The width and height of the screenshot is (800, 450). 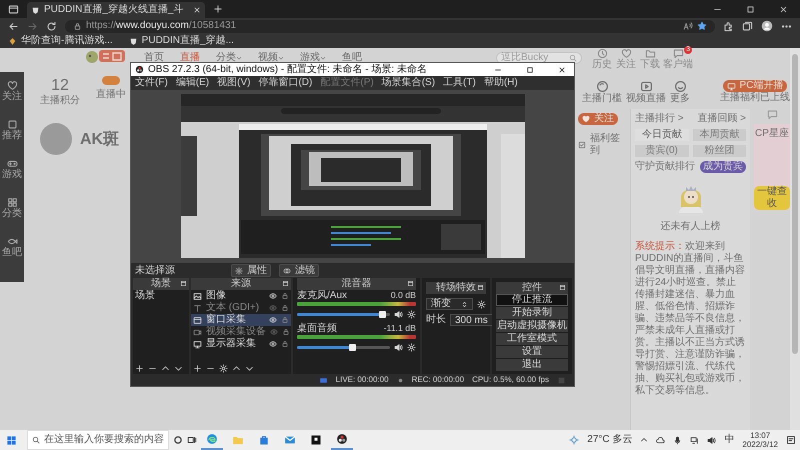 I want to click on nav-link: 直播, so click(x=190, y=58).